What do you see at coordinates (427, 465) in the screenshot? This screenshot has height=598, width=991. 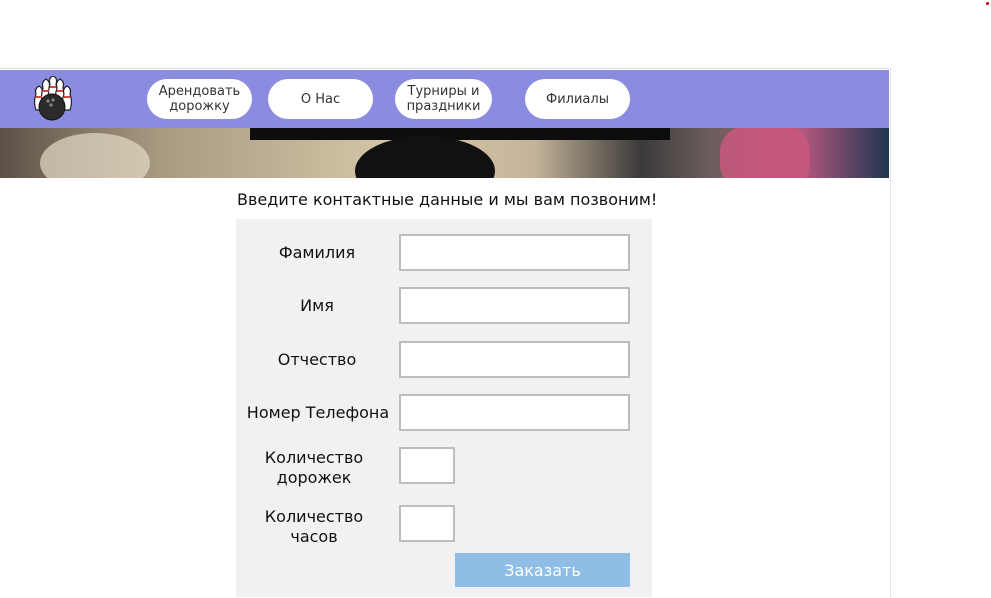 I see `lanes-count-input` at bounding box center [427, 465].